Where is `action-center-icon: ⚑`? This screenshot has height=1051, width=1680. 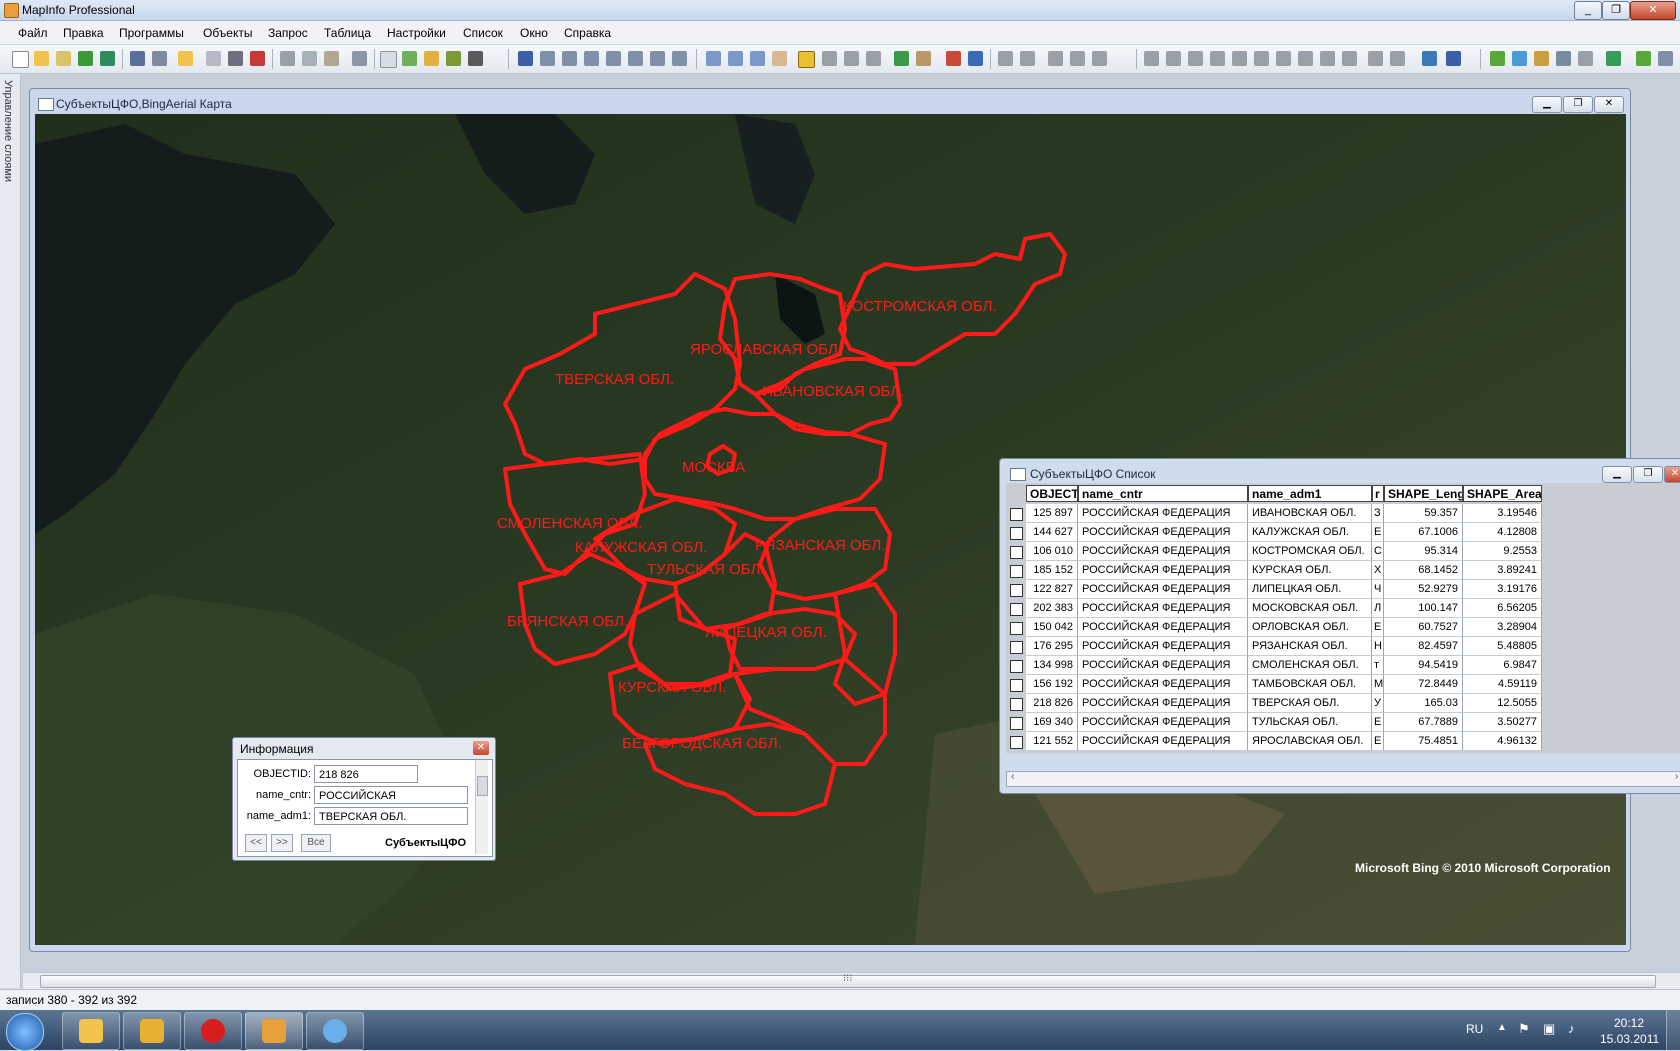 action-center-icon: ⚑ is located at coordinates (1524, 1029).